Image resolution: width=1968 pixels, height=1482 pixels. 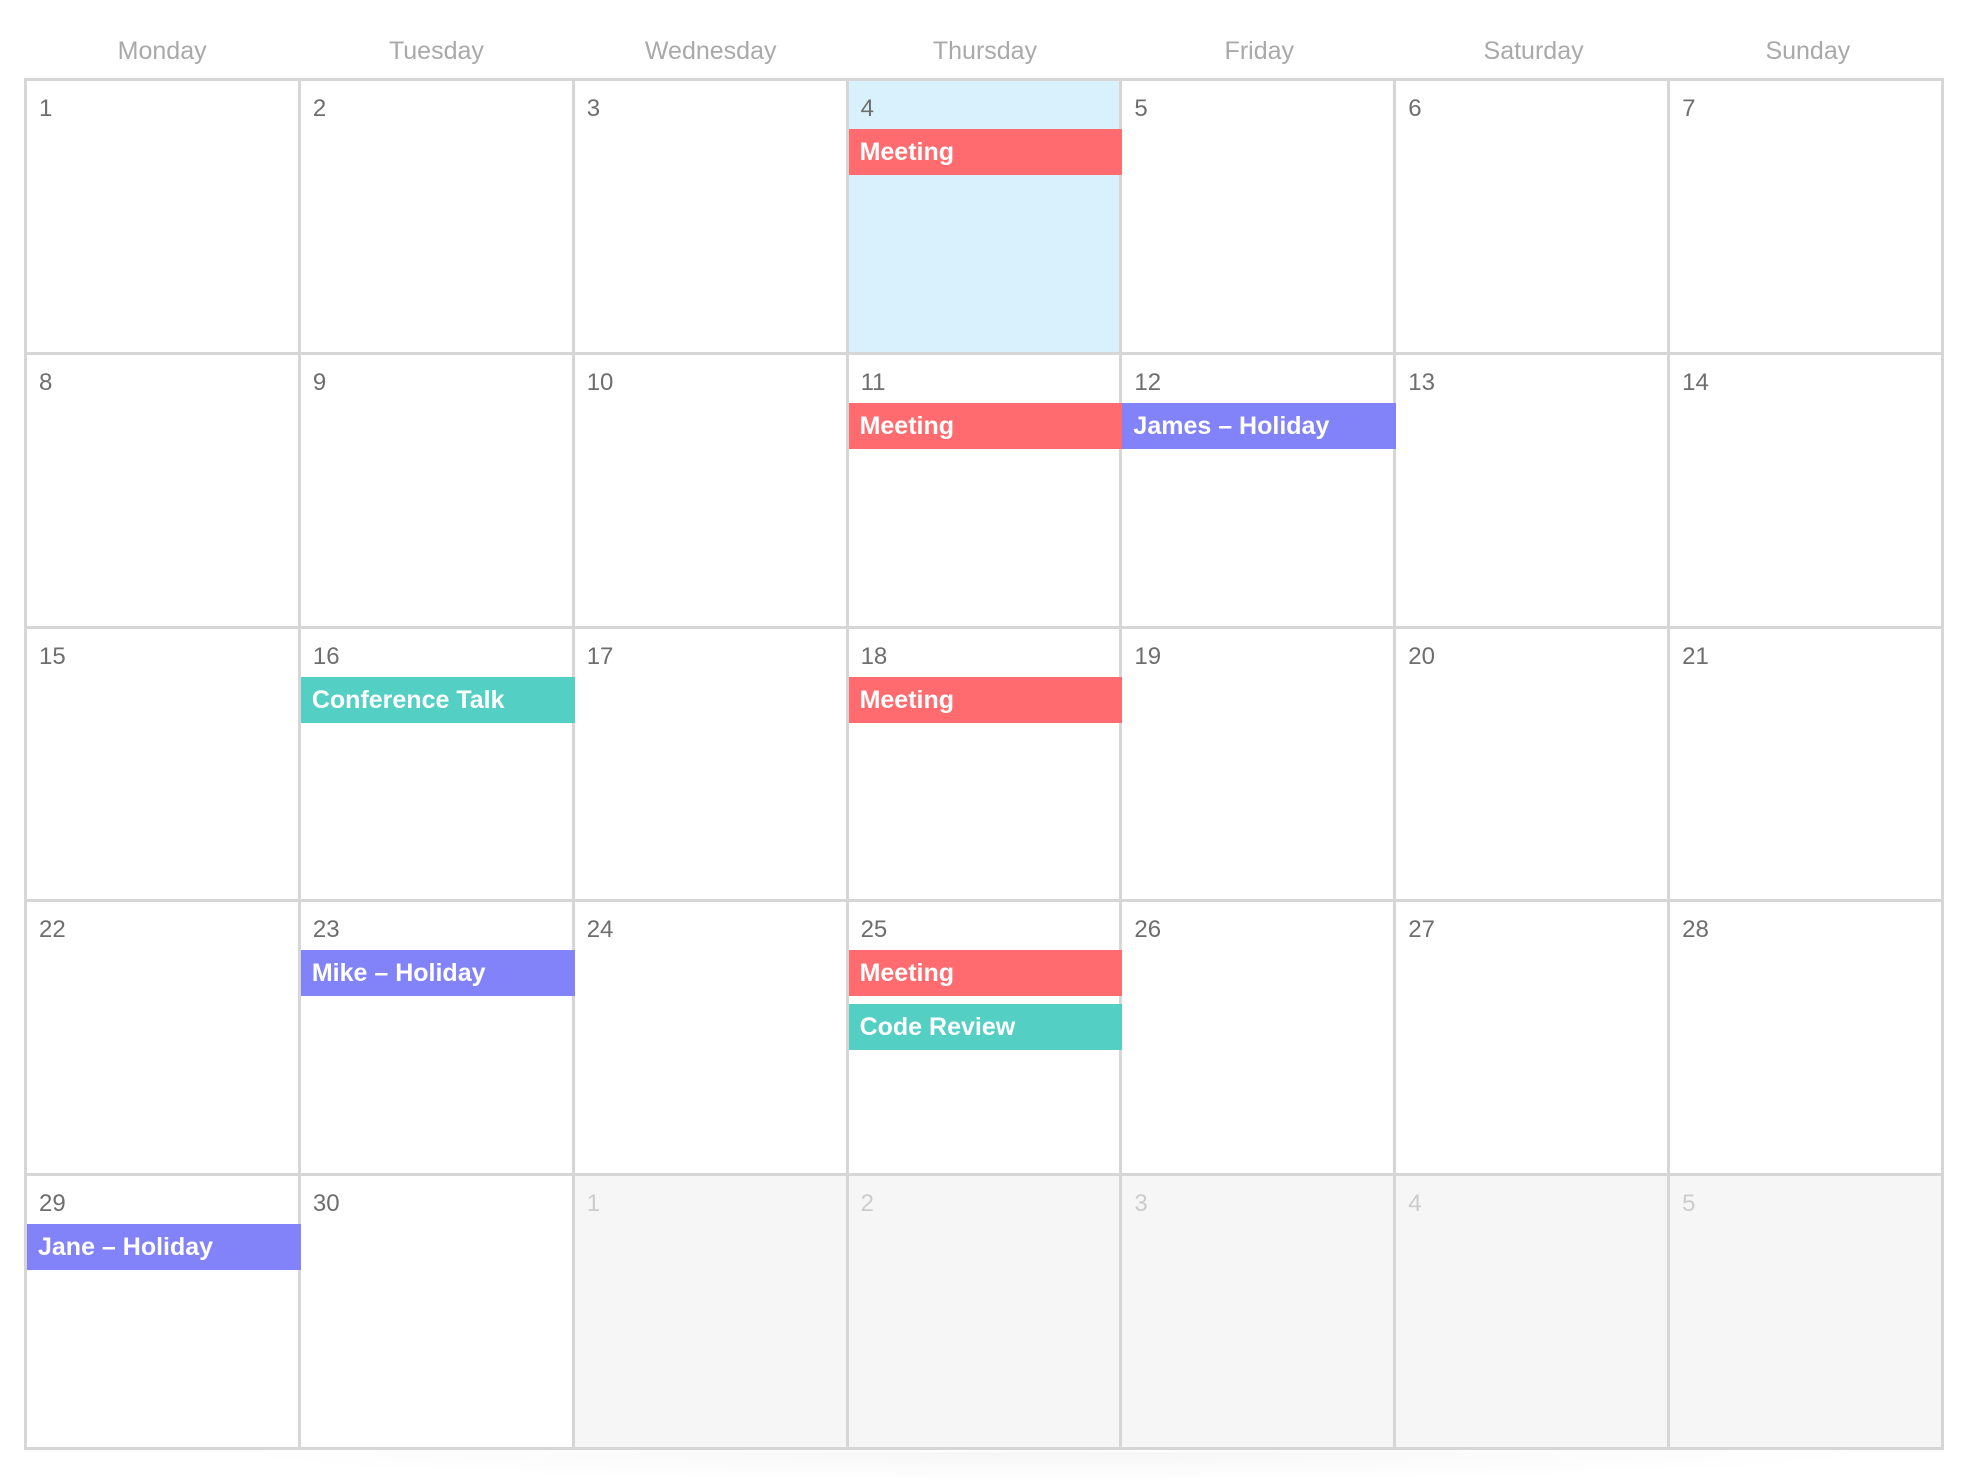 I want to click on day-cell: 15, so click(x=164, y=765).